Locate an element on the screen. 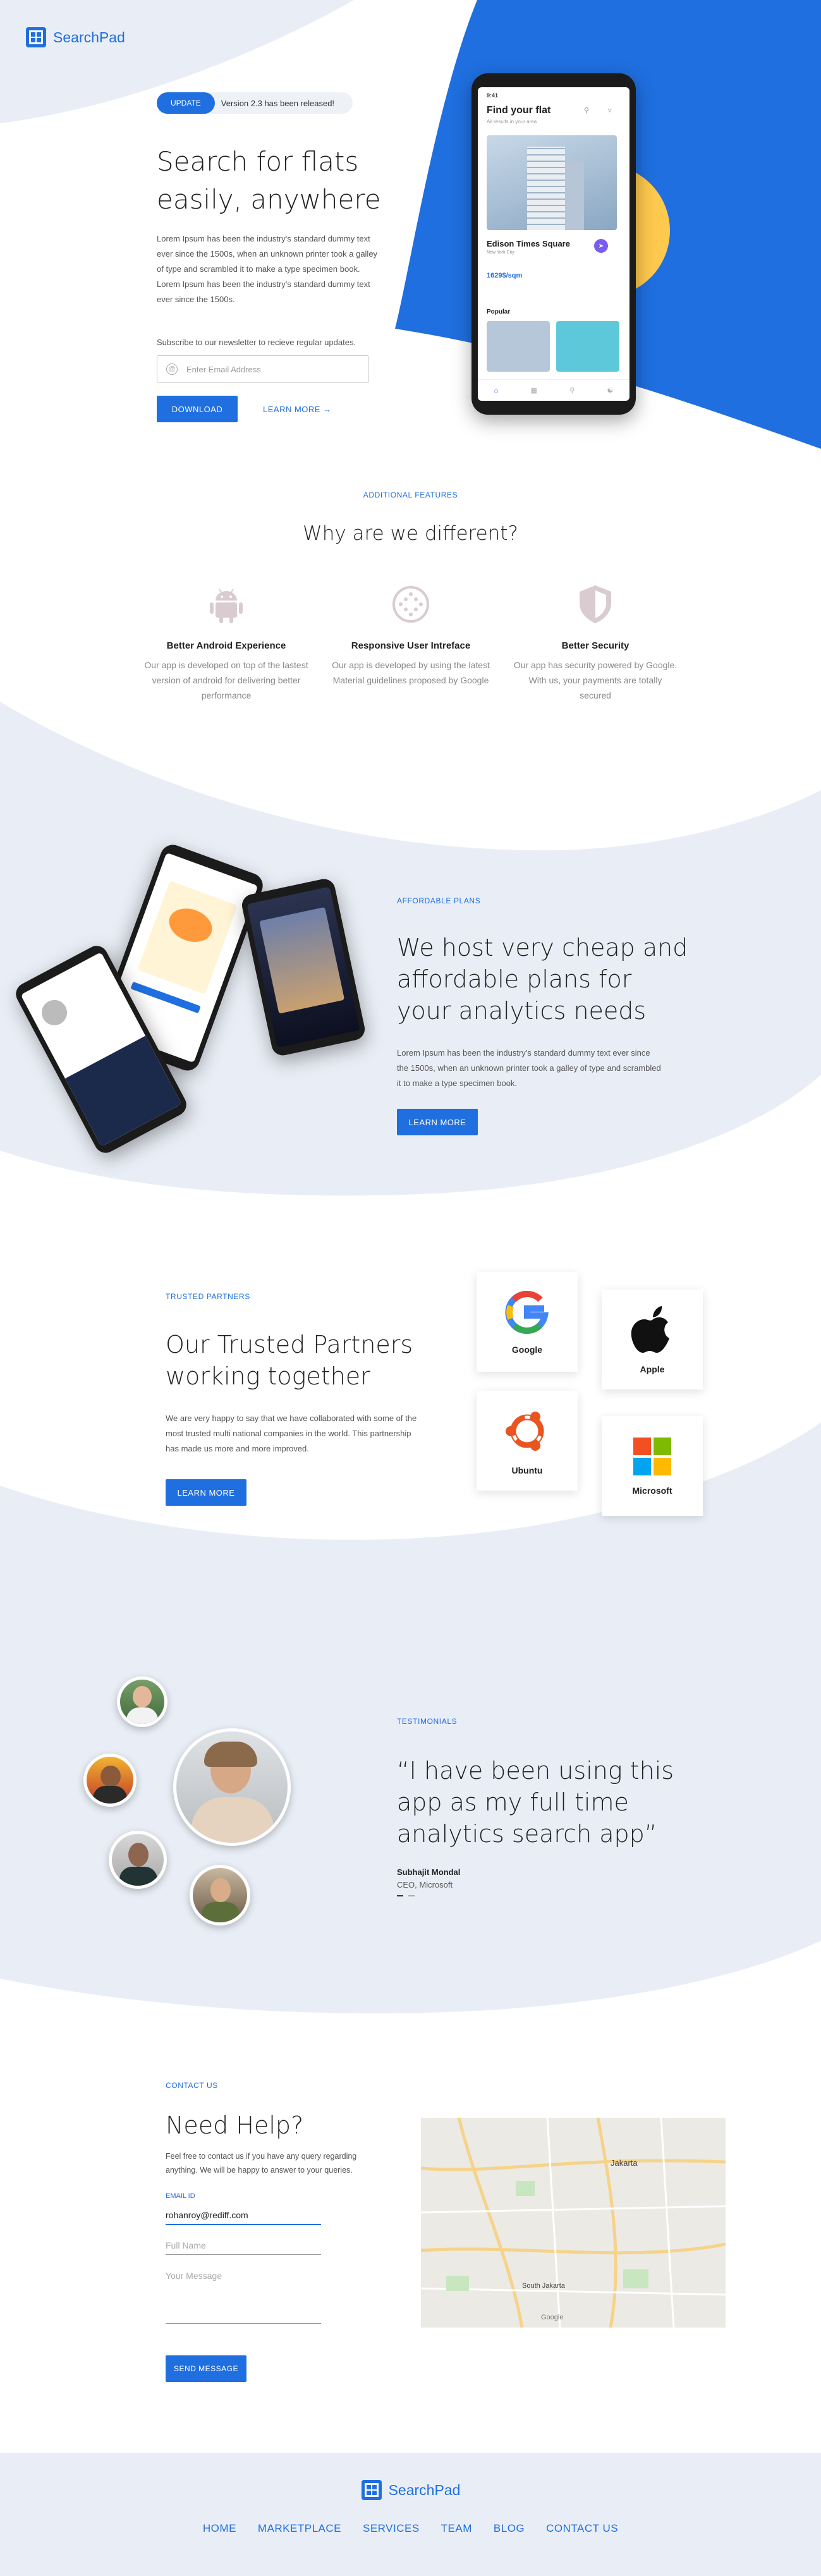  shield-icon is located at coordinates (595, 604).